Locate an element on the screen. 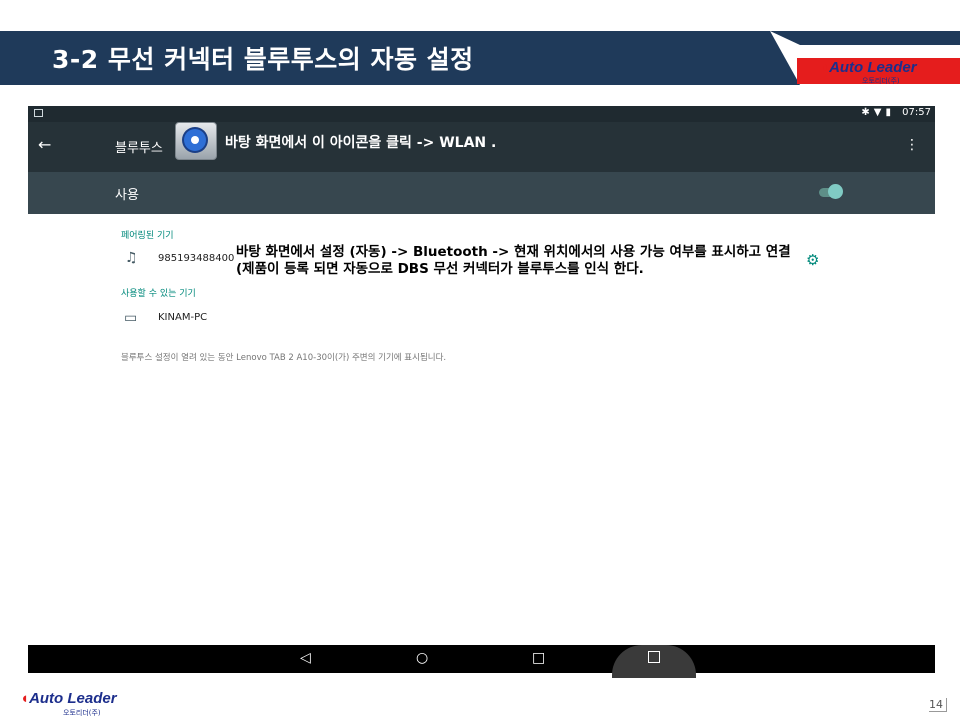 The image size is (960, 720). nav-recents-icon: □ is located at coordinates (538, 658).